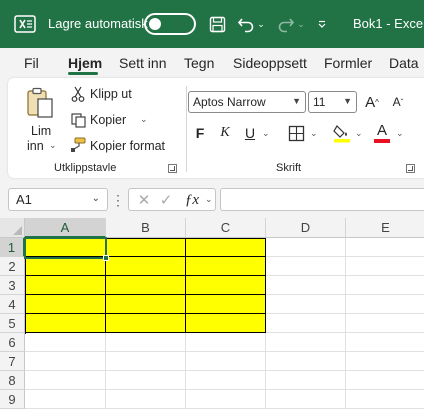 Image resolution: width=424 pixels, height=409 pixels. I want to click on decrease-font-size-icon: Aˇ, so click(398, 102).